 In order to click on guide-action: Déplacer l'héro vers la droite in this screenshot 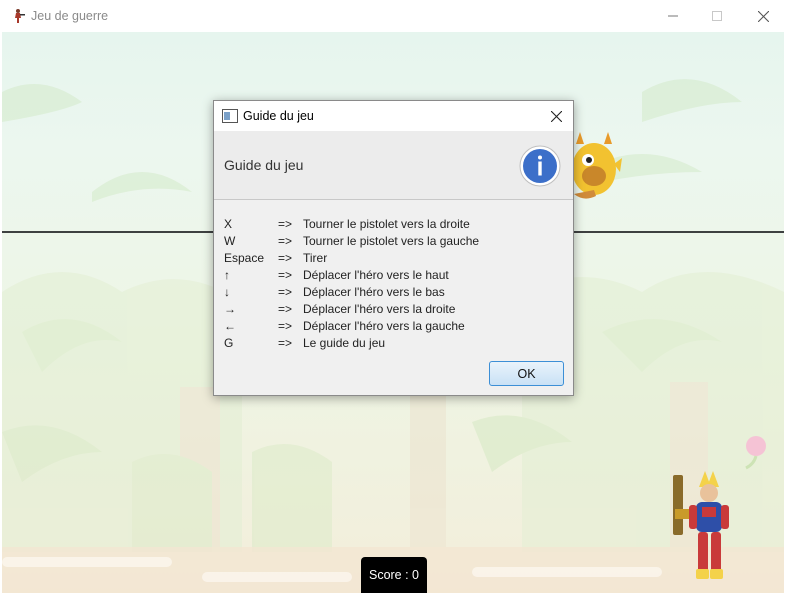, I will do `click(379, 309)`.